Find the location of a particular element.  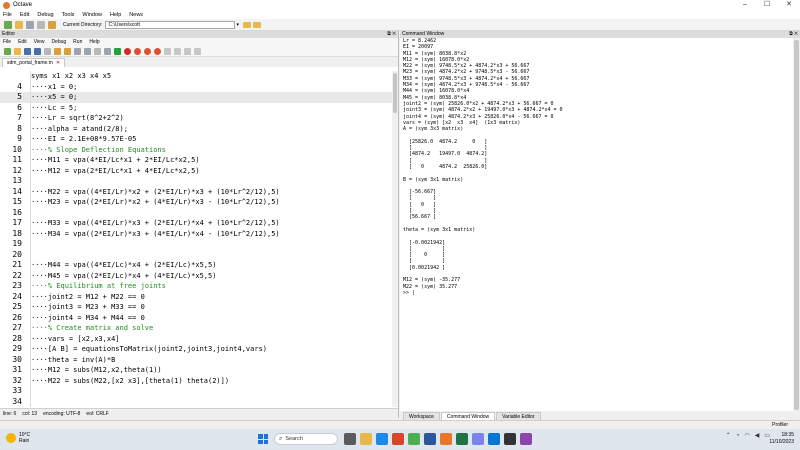

code-line: 31 ····M12 = subs(M12,x2,theta(1)) is located at coordinates (199, 370).